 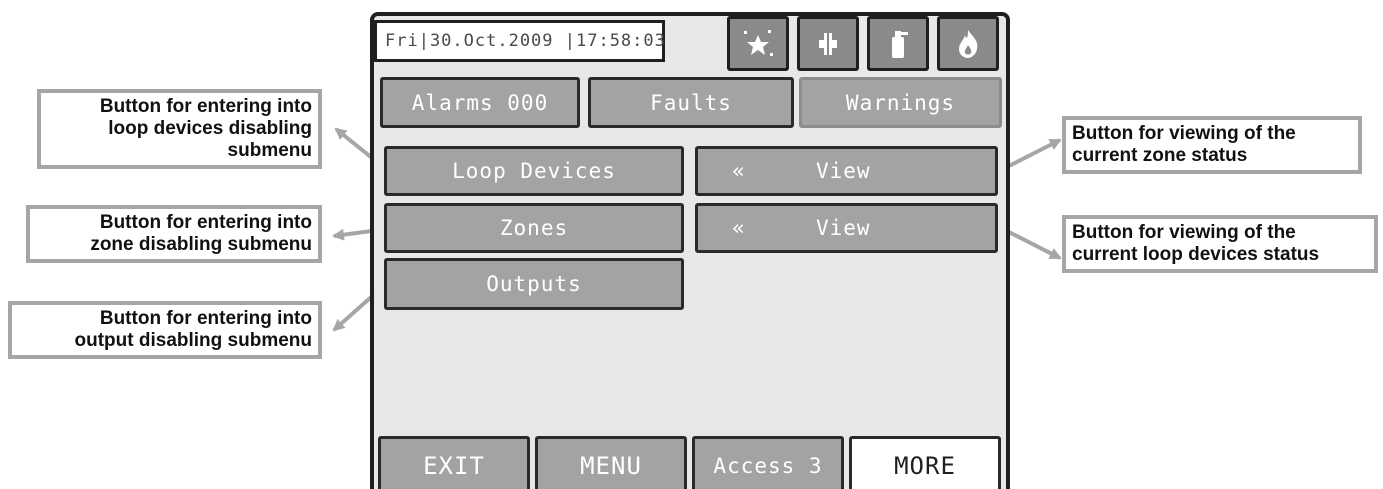 I want to click on loop-view-button: « View, so click(x=846, y=228).